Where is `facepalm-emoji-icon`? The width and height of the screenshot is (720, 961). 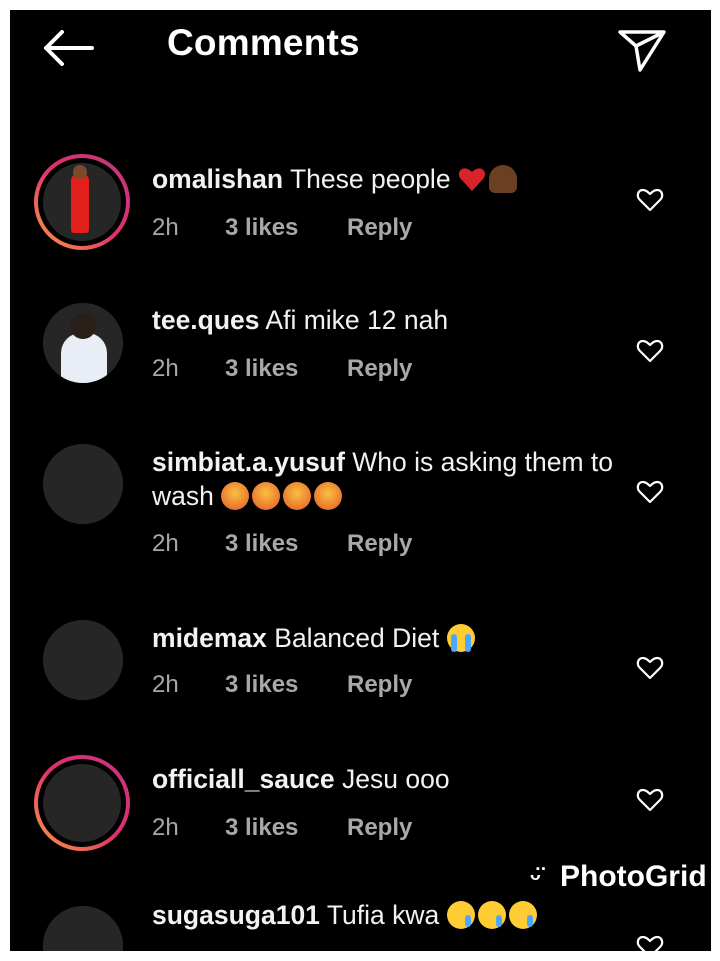 facepalm-emoji-icon is located at coordinates (502, 179).